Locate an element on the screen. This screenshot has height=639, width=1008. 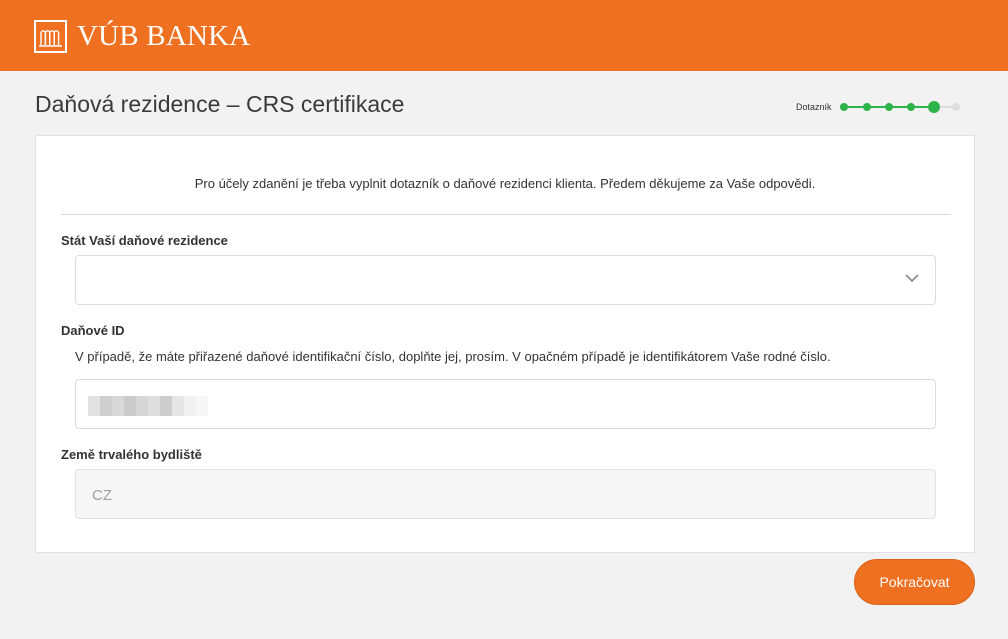
permanent-residence-label: Země trvalého bydliště is located at coordinates (131, 454).